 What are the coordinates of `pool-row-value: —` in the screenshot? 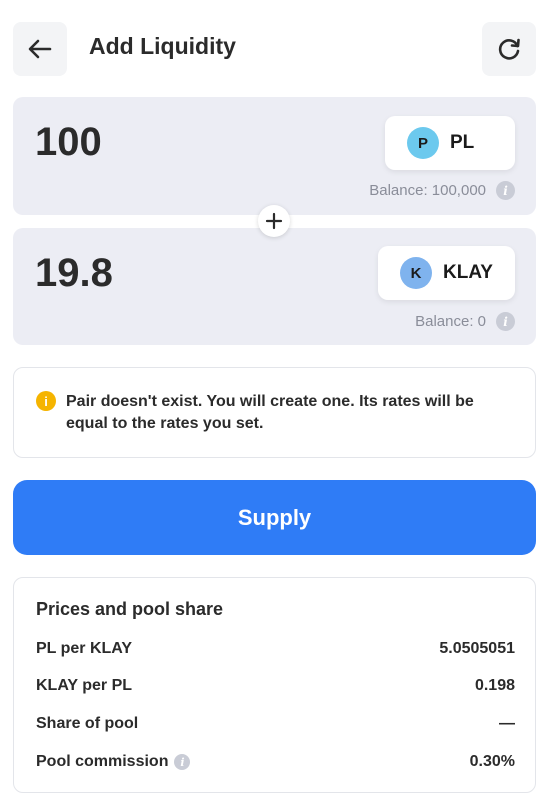 It's located at (507, 723).